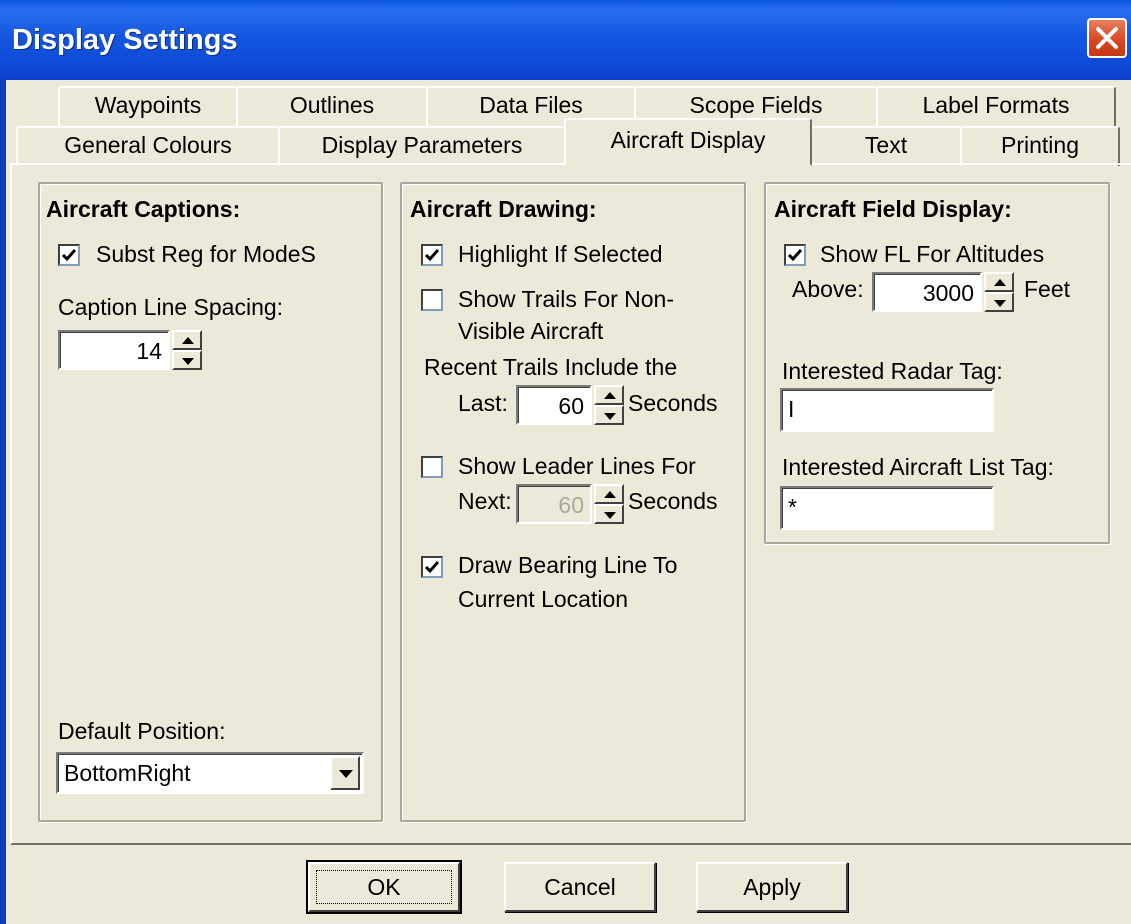 The image size is (1131, 924). I want to click on tab-label: General Colours, so click(148, 145).